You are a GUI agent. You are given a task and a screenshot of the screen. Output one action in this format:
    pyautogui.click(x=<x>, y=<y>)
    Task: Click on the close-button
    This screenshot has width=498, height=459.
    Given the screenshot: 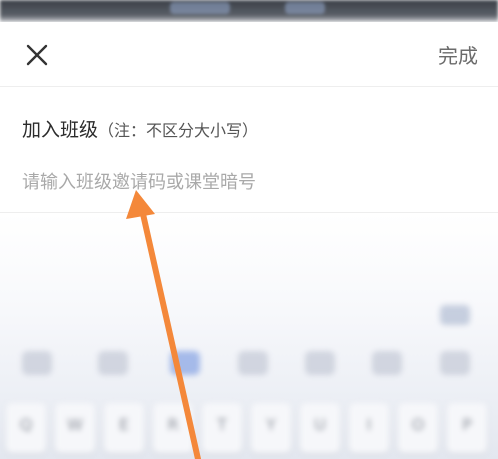 What is the action you would take?
    pyautogui.click(x=37, y=55)
    